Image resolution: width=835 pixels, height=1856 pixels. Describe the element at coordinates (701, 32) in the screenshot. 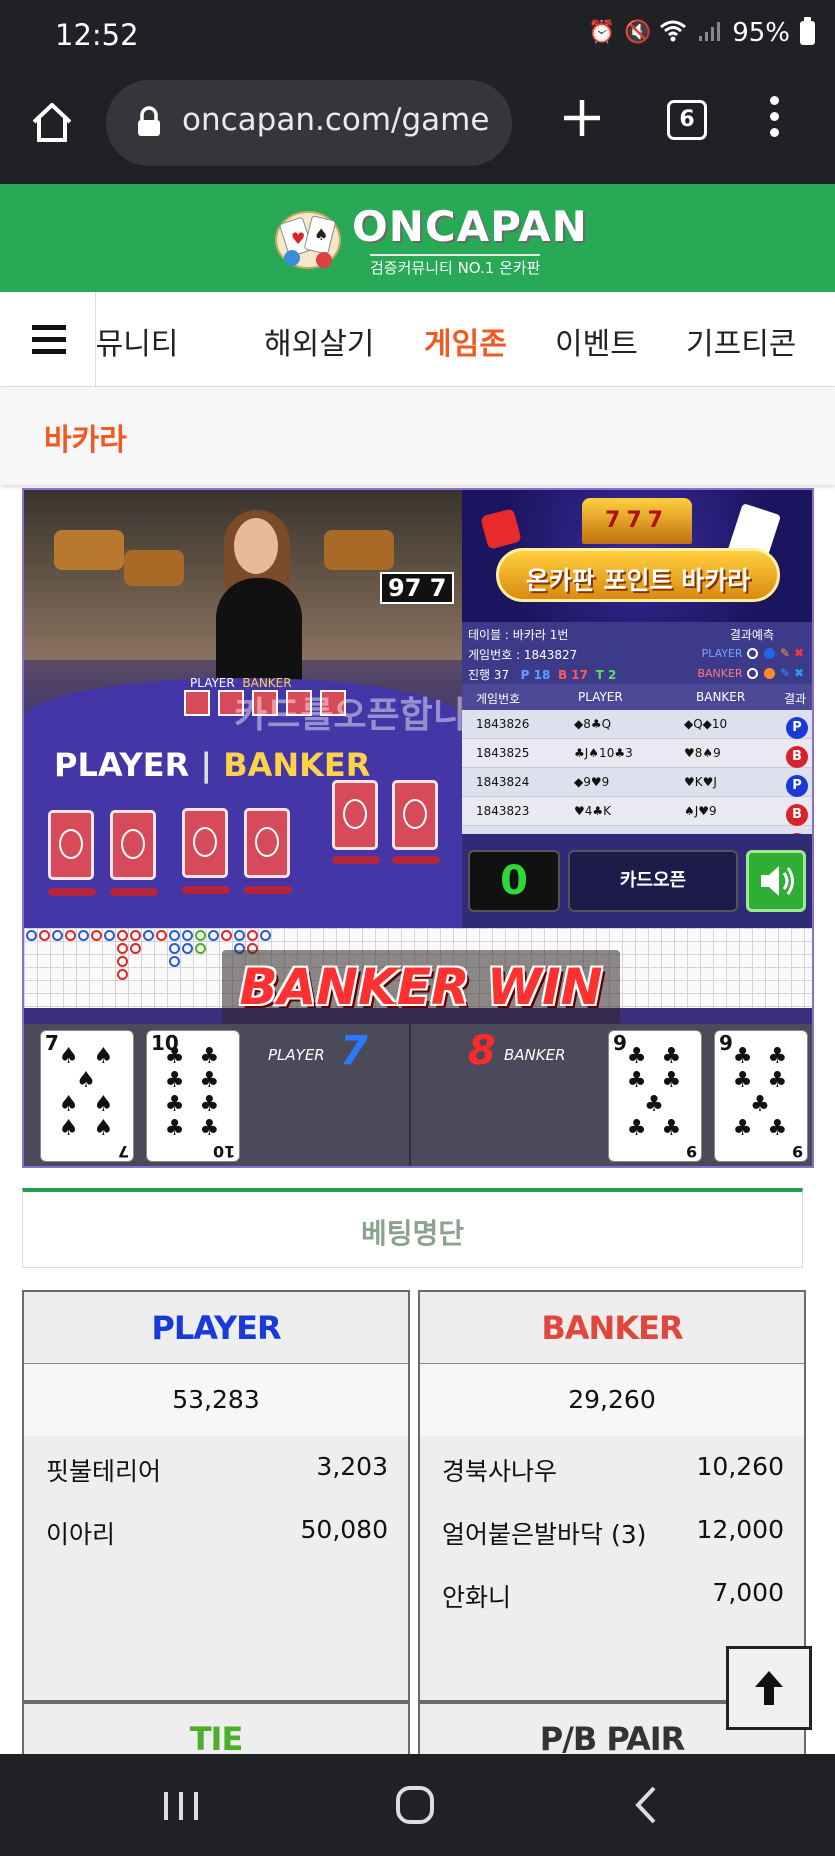

I see `status-icons: ⏰ 🔇 95%` at that location.